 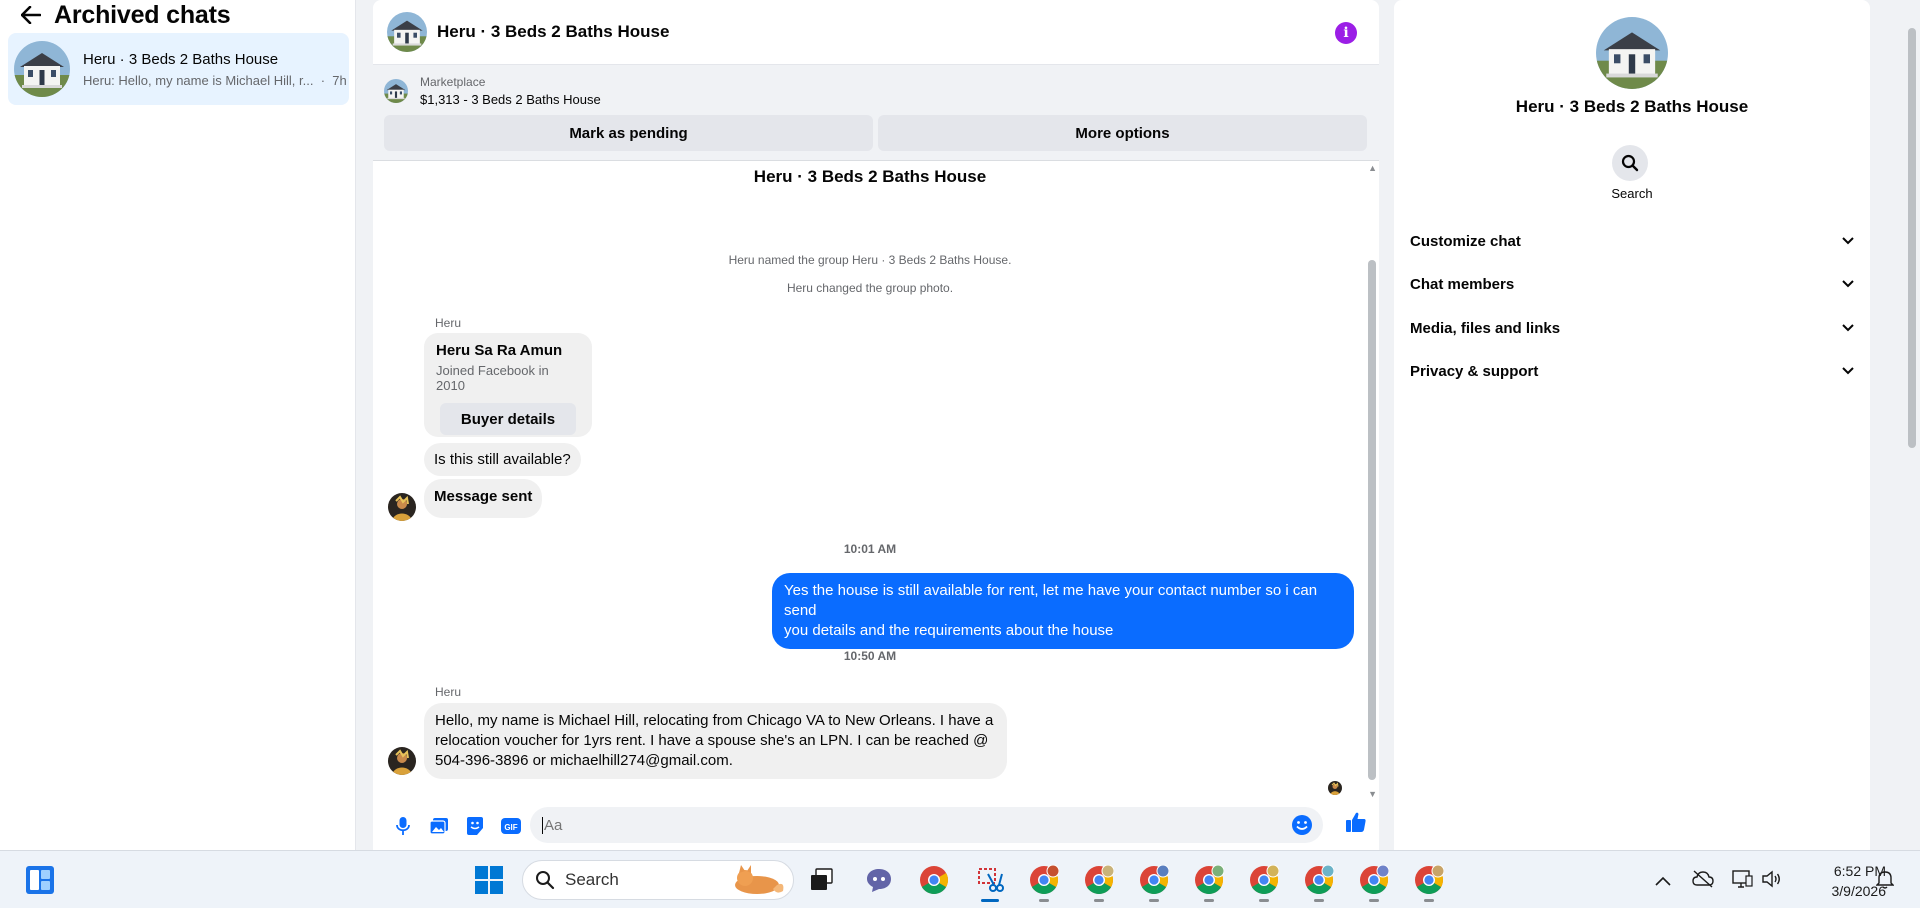 I want to click on composer: GIF, so click(x=876, y=825).